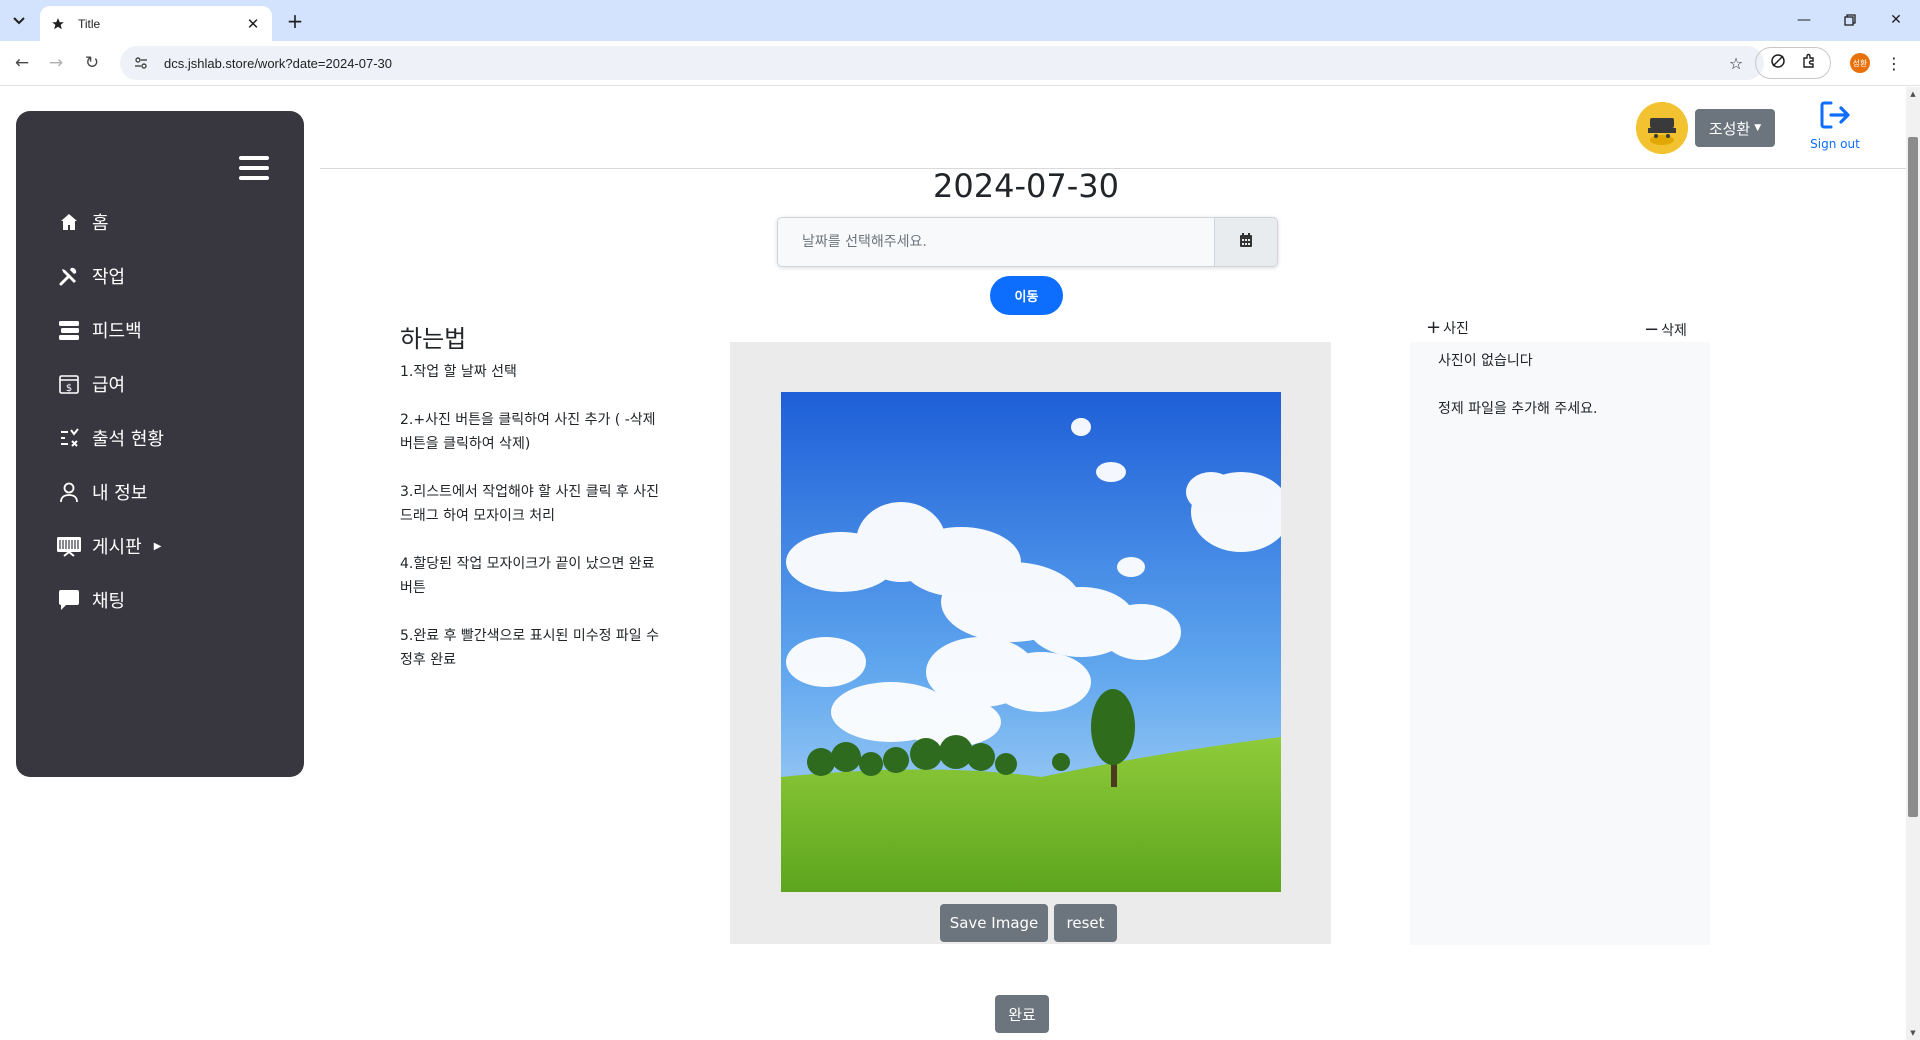 This screenshot has height=1040, width=1920. Describe the element at coordinates (100, 223) in the screenshot. I see `sidebar-item-label: 홈` at that location.